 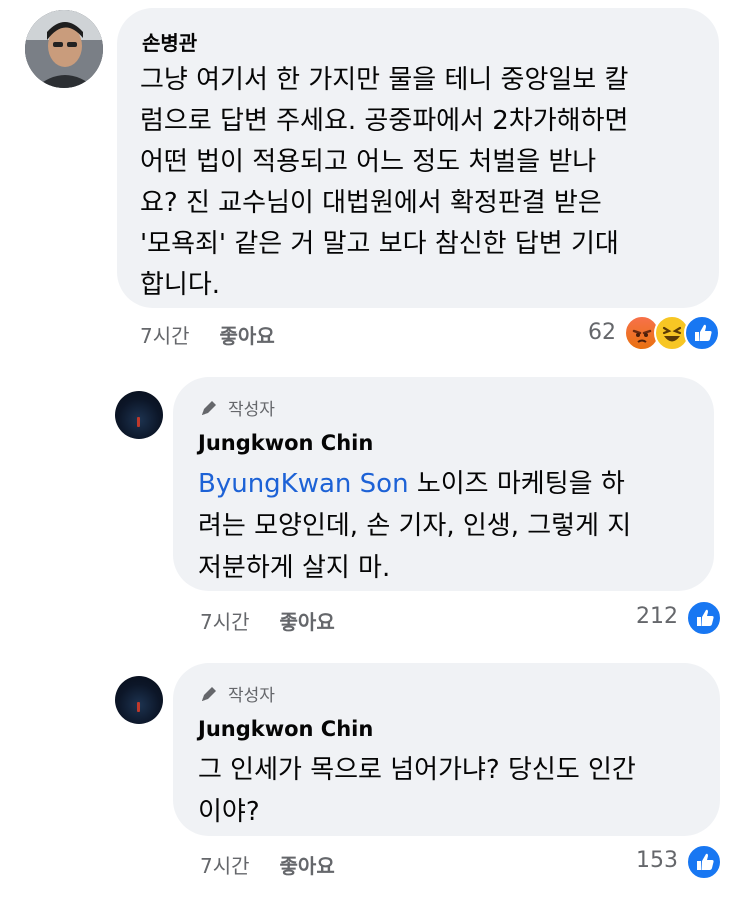 What do you see at coordinates (384, 80) in the screenshot?
I see `comment-text-line: 그냥 여기서 한 가지만 물을 테니 중앙일보 칼` at bounding box center [384, 80].